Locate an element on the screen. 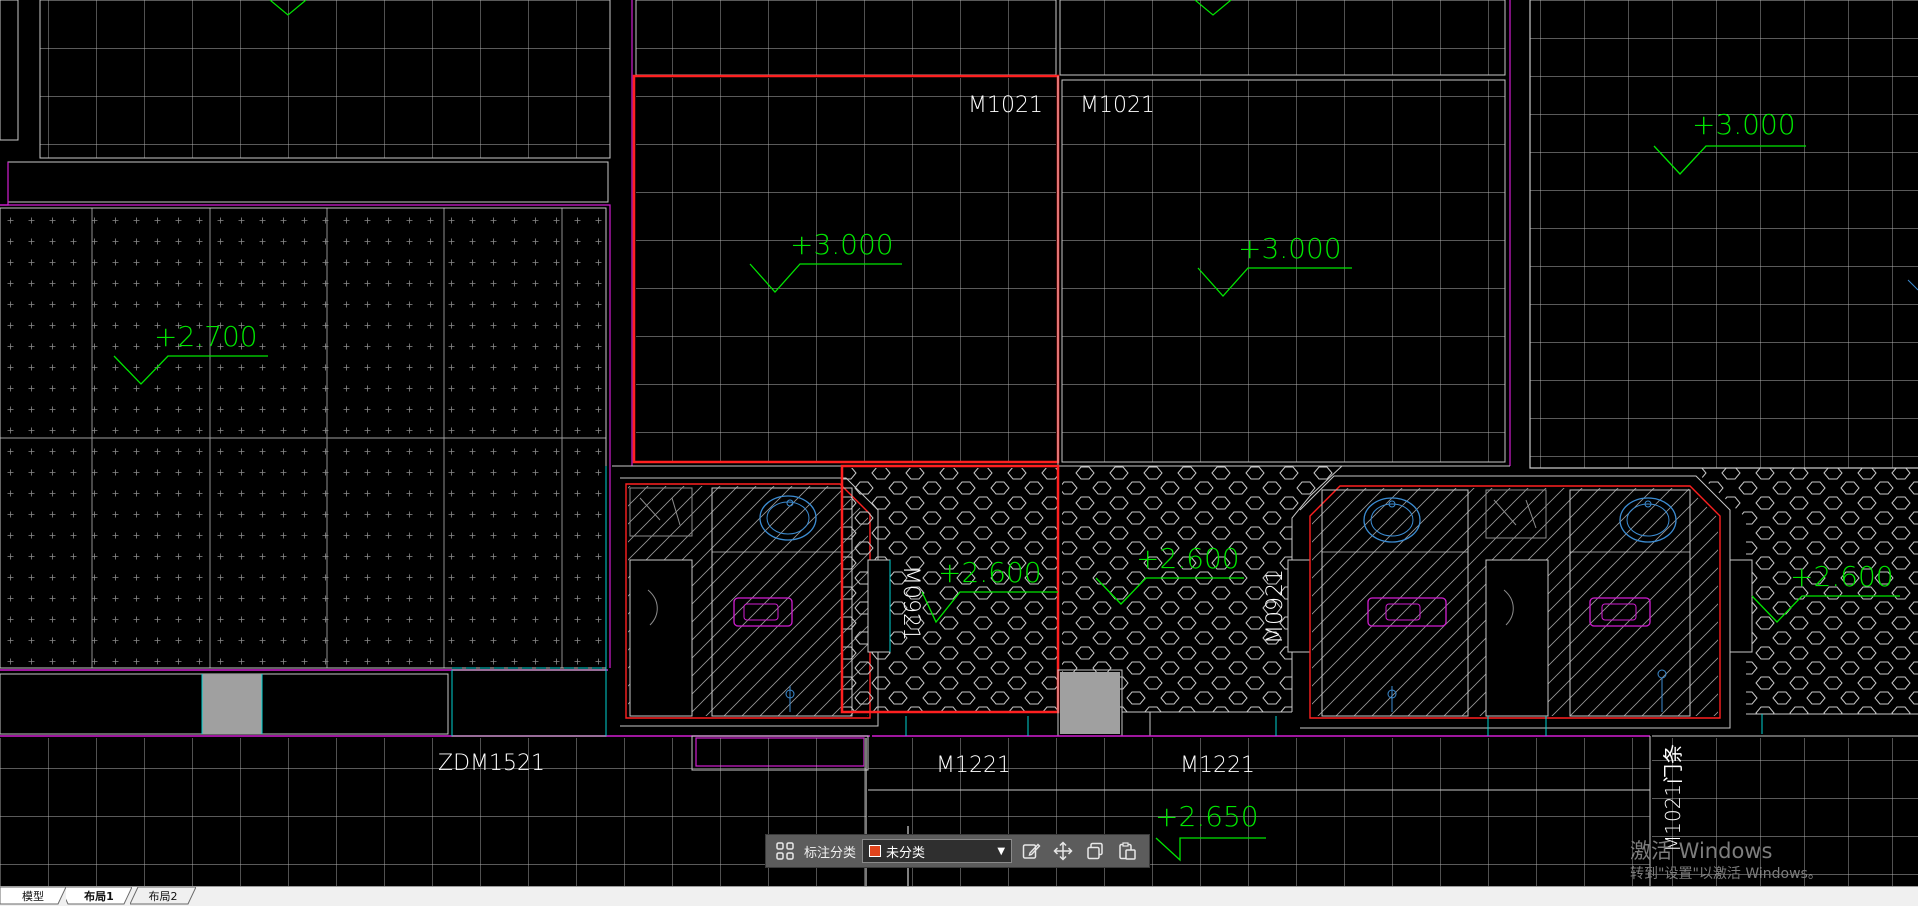 The image size is (1918, 906). tab-label: 布局1 is located at coordinates (99, 896).